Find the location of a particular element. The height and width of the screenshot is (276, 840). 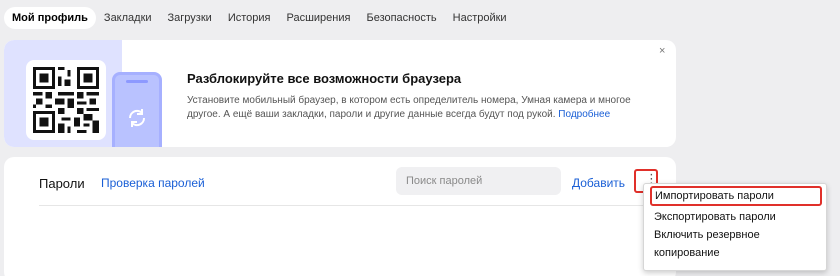

tab-security: Безопасность is located at coordinates (401, 18).